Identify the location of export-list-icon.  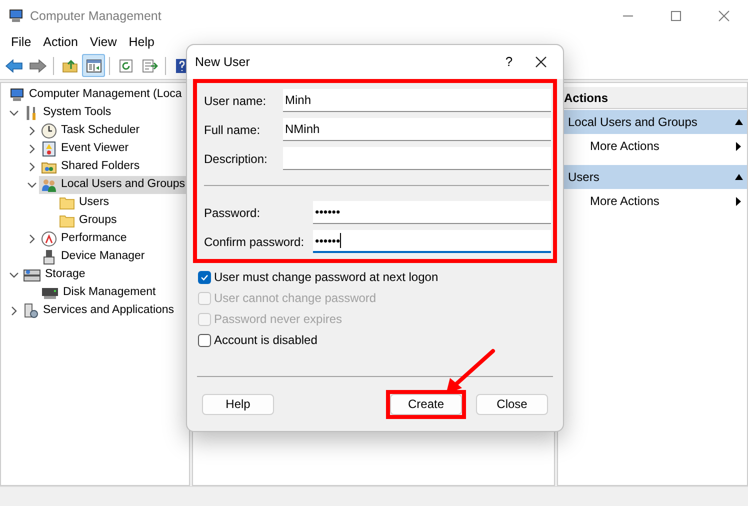
(150, 65).